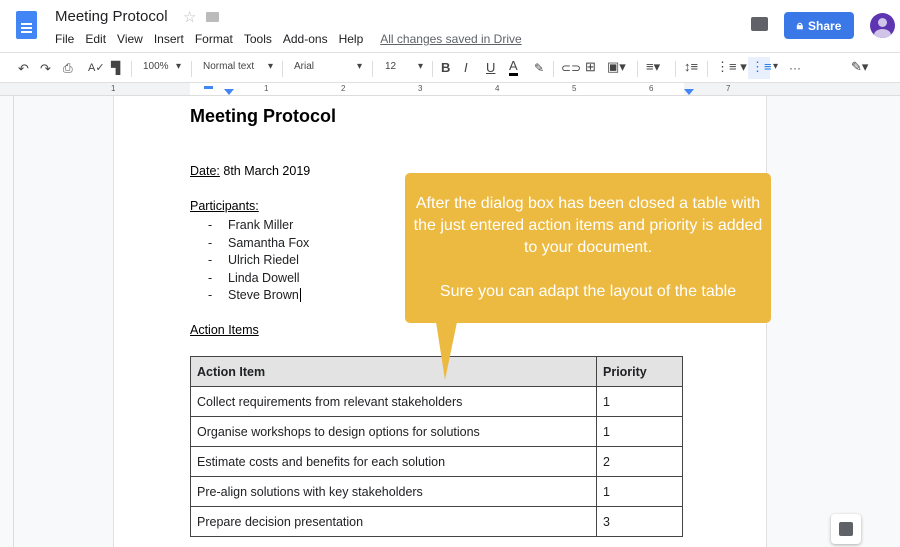 This screenshot has height=547, width=900. I want to click on list-item: - Ulrich Riedel, so click(253, 260).